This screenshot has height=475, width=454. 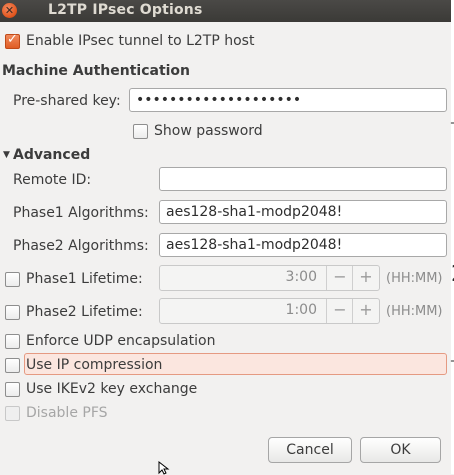 What do you see at coordinates (125, 10) in the screenshot?
I see `window-title: L2TP IPsec Options` at bounding box center [125, 10].